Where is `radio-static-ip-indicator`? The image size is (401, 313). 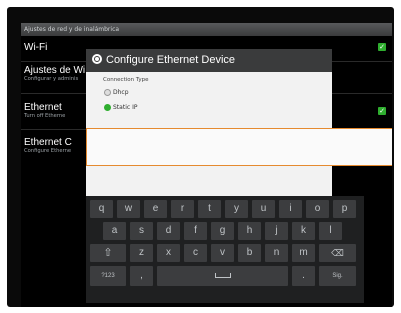 radio-static-ip-indicator is located at coordinates (107, 107).